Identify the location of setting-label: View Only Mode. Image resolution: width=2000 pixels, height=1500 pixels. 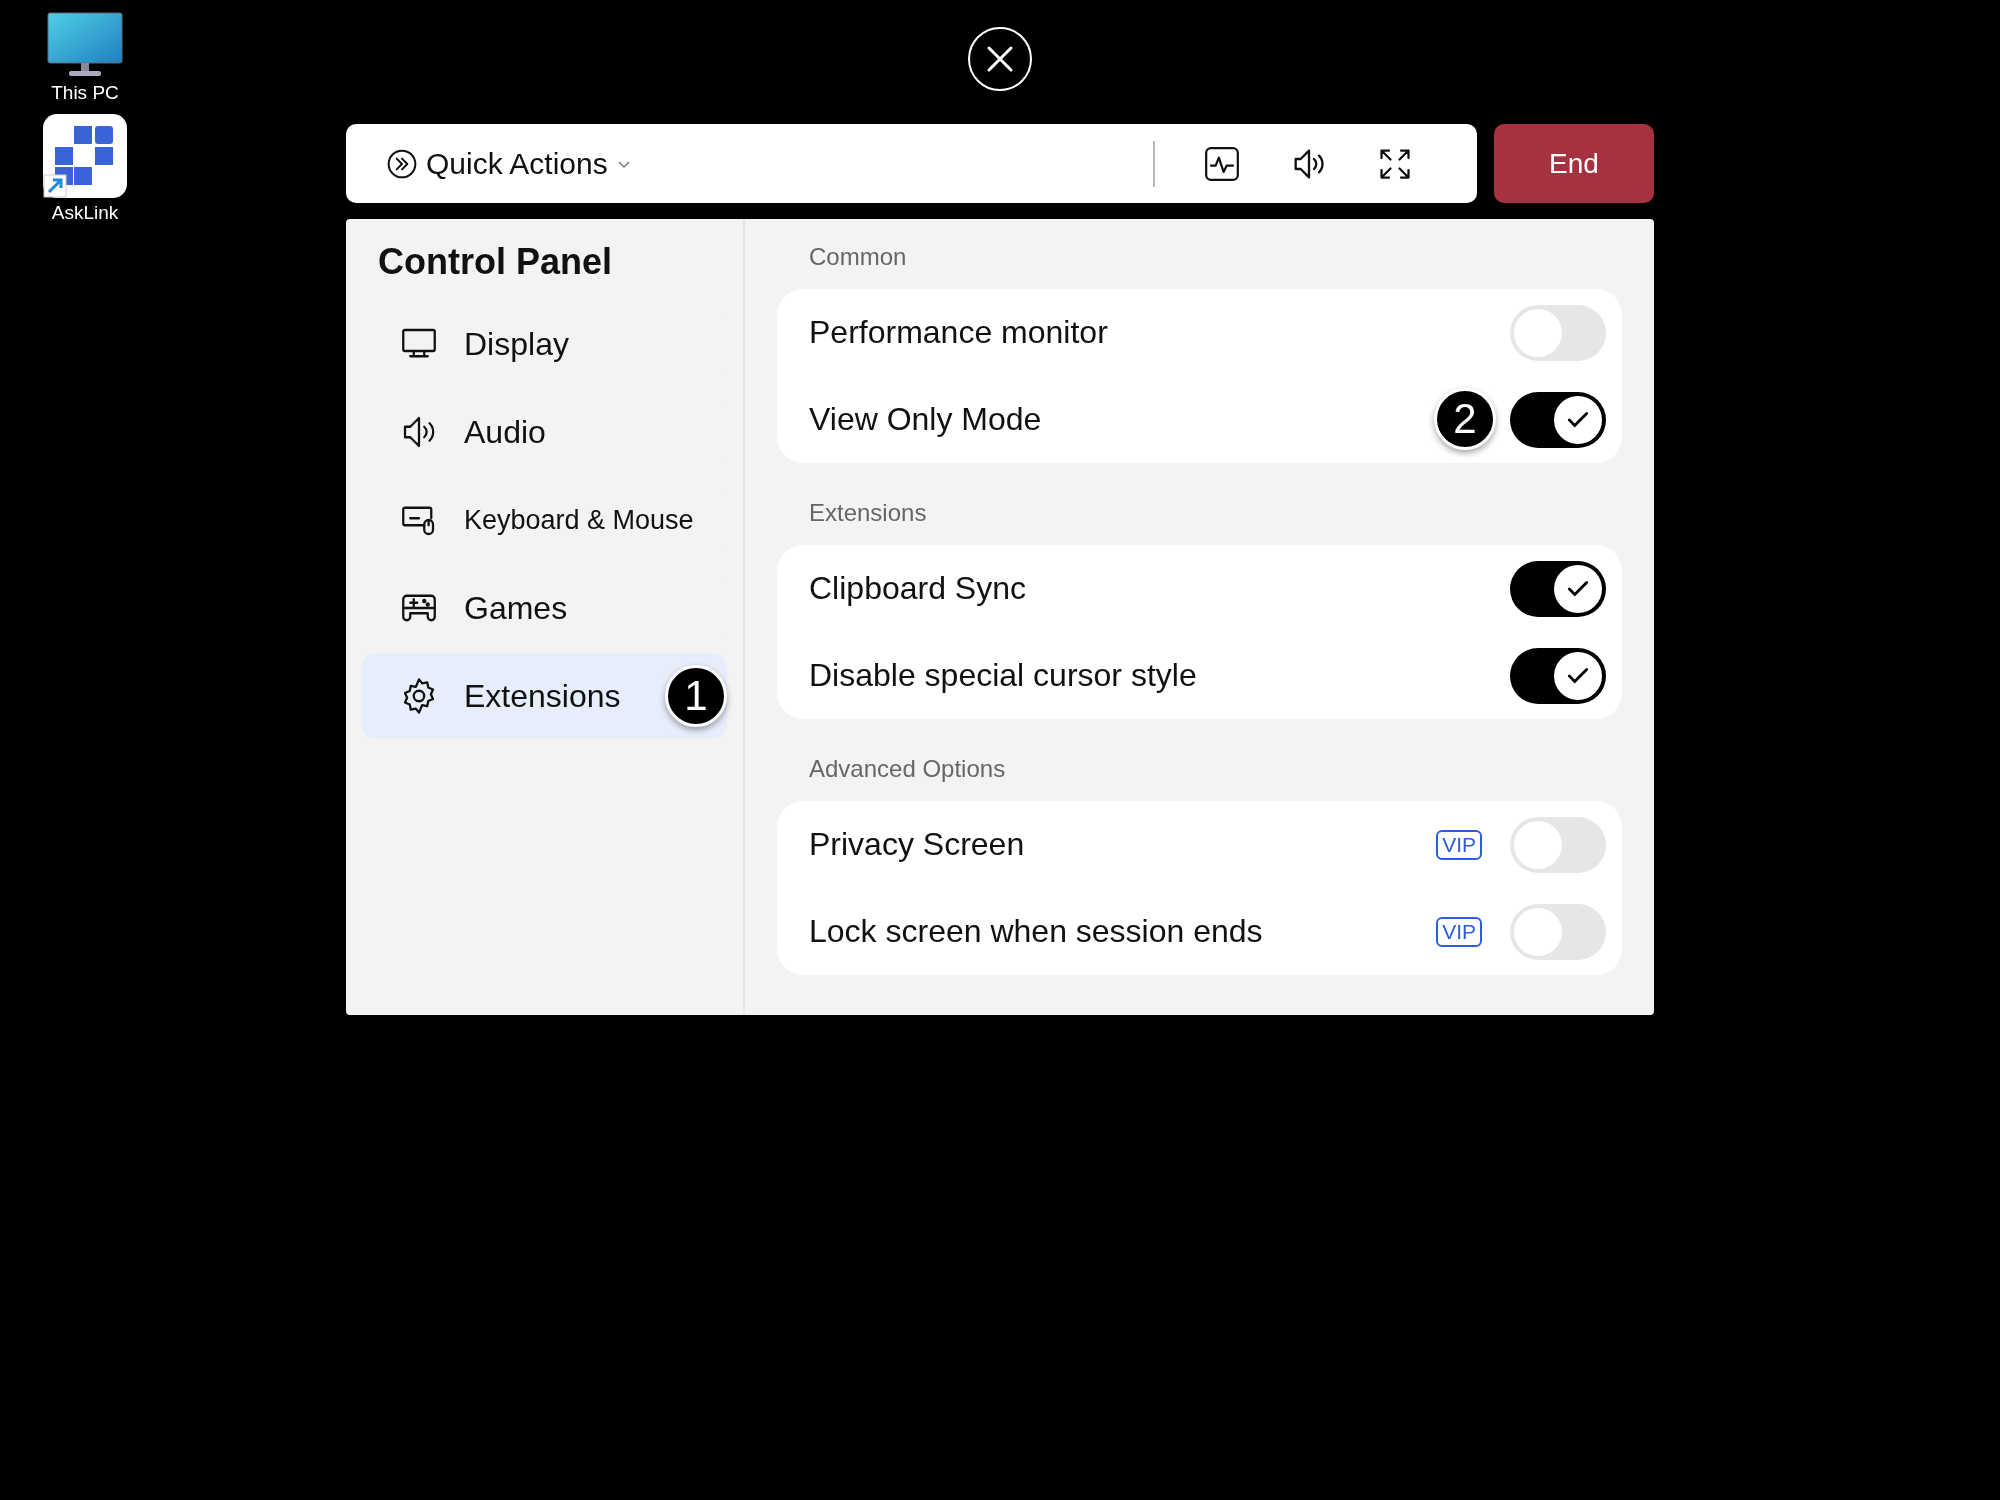
(925, 419).